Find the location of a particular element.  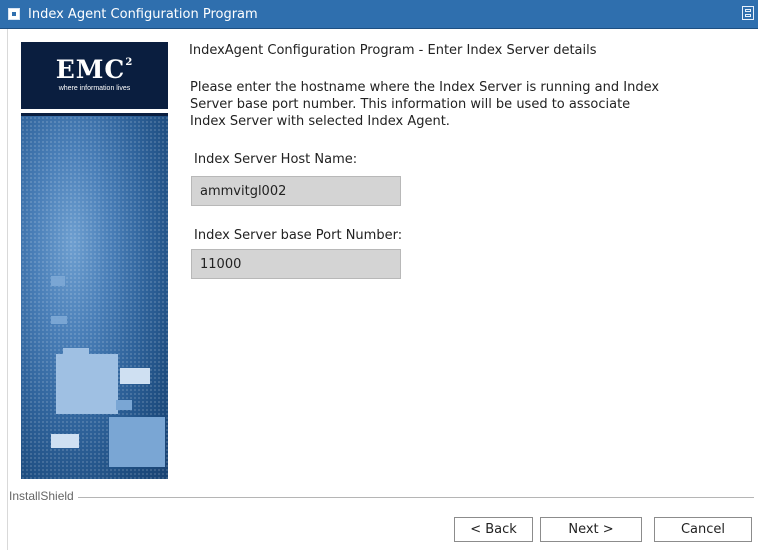

port-number-label: Index Server base Port Number: is located at coordinates (298, 235).